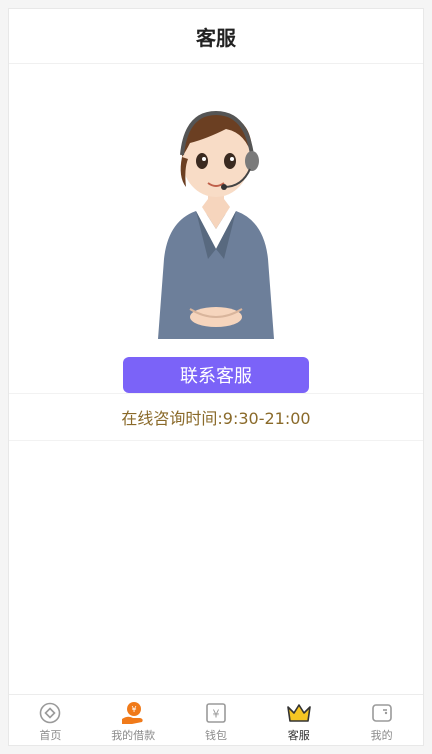  I want to click on page-title: 客服, so click(216, 37).